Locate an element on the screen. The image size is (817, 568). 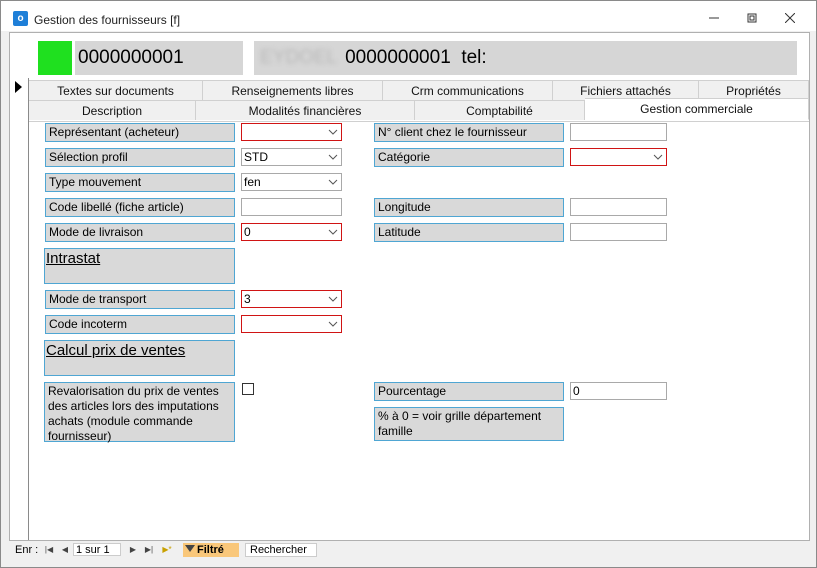
minimize-icon is located at coordinates (714, 18).